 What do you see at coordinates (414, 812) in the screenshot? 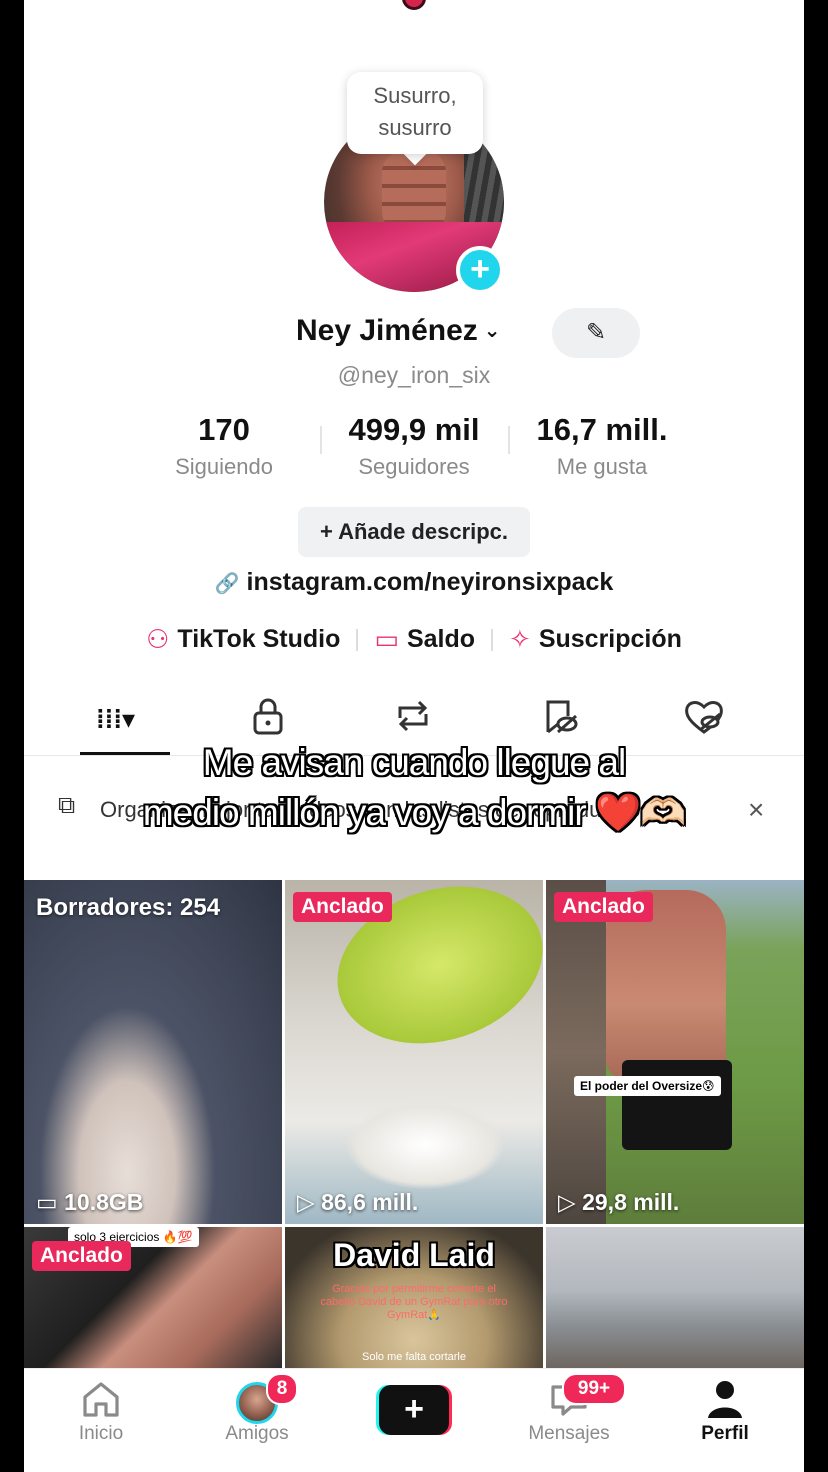
I see `caption-line-2: medio millón ya voy a dormir ❤️🫶🏻` at bounding box center [414, 812].